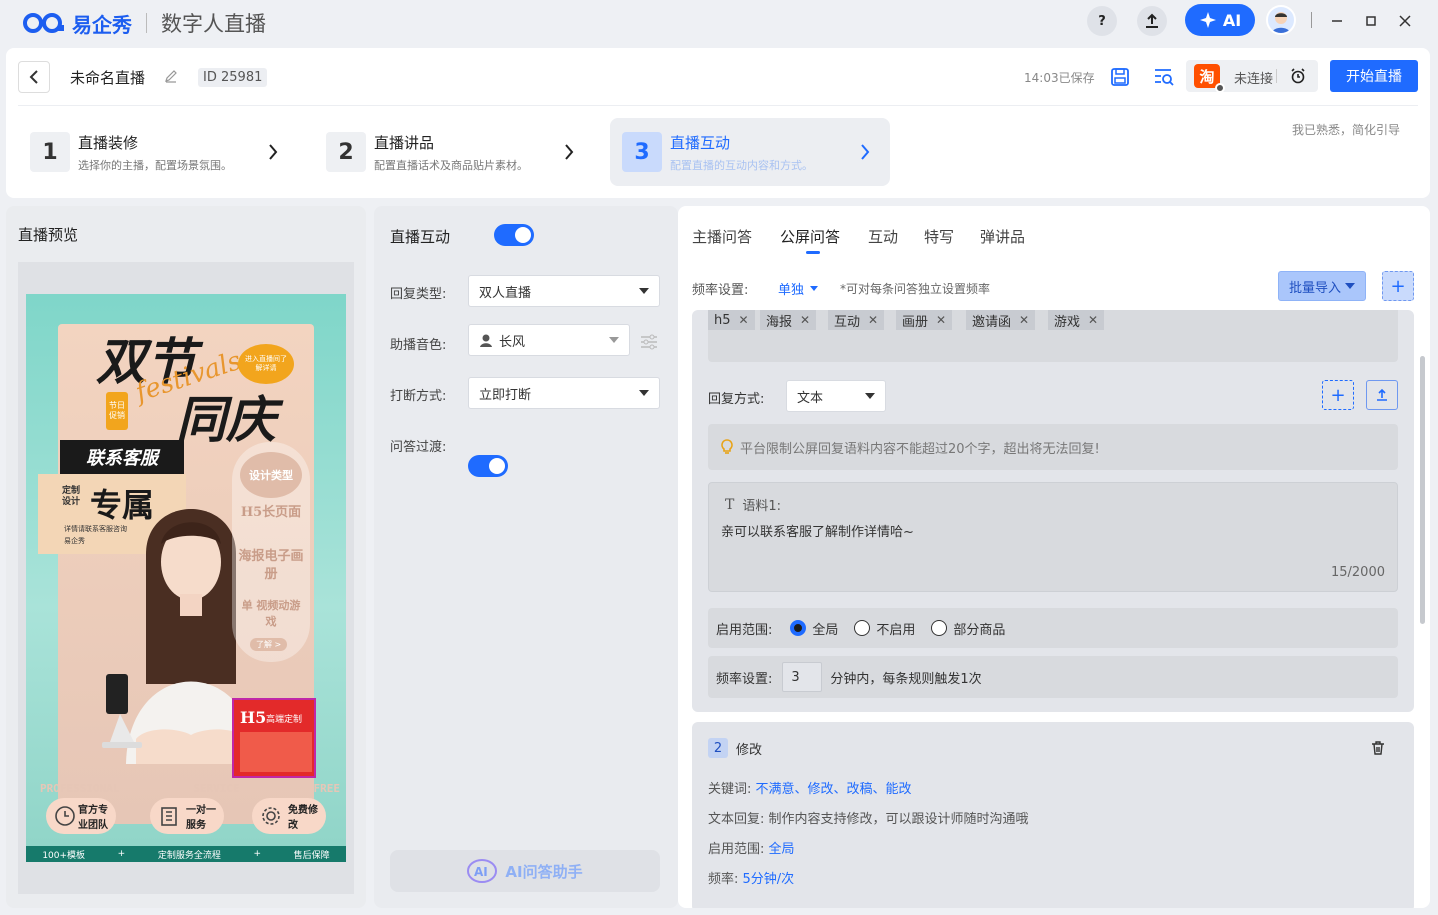  Describe the element at coordinates (564, 291) in the screenshot. I see `reply-type-select: 双人直播` at that location.